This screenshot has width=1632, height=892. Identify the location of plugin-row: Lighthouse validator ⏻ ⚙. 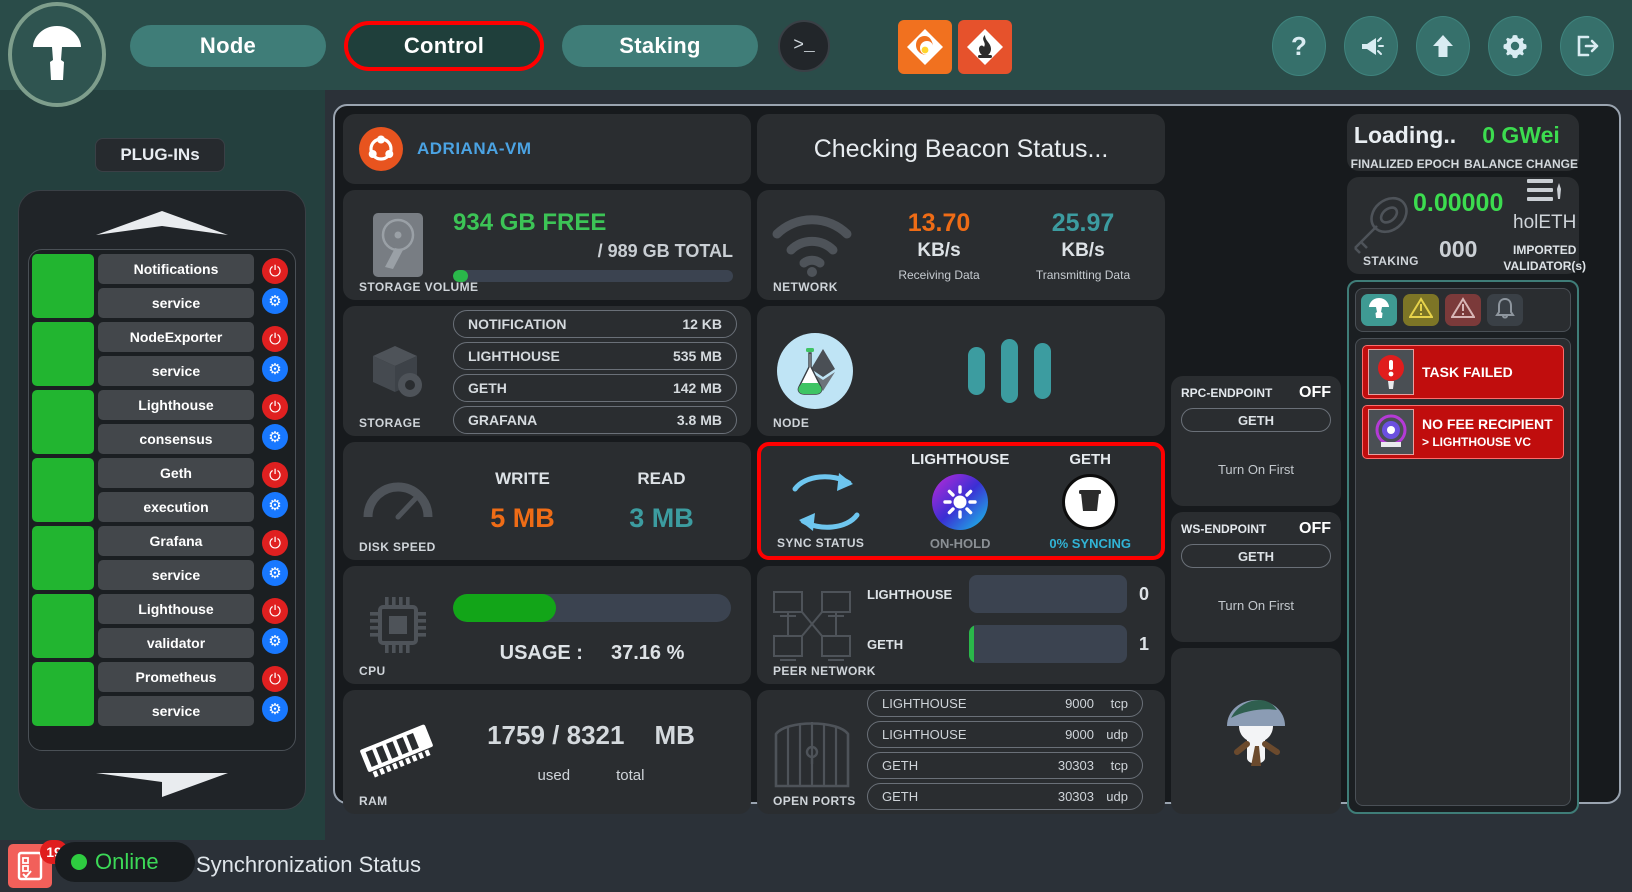
(162, 626).